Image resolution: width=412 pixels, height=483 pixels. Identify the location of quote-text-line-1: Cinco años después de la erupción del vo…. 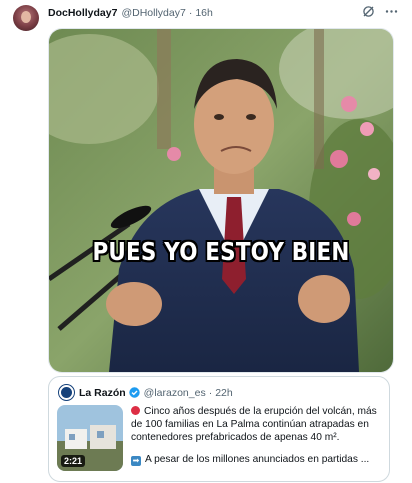
(254, 424).